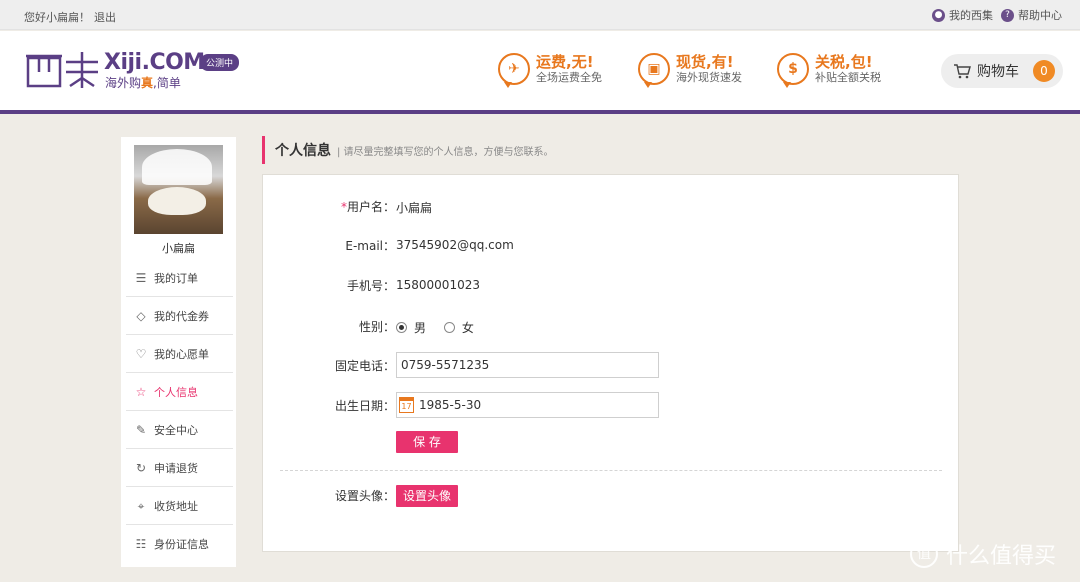 The image size is (1080, 582). I want to click on landline-label: 固定电话：, so click(364, 365).